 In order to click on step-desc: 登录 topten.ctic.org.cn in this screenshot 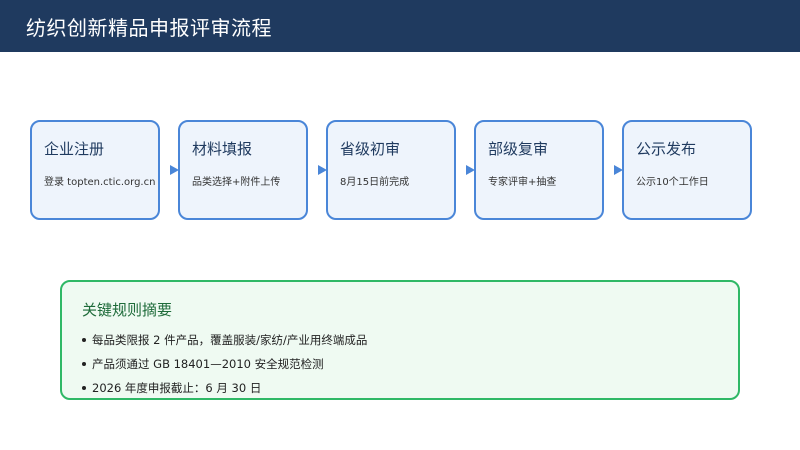, I will do `click(100, 182)`.